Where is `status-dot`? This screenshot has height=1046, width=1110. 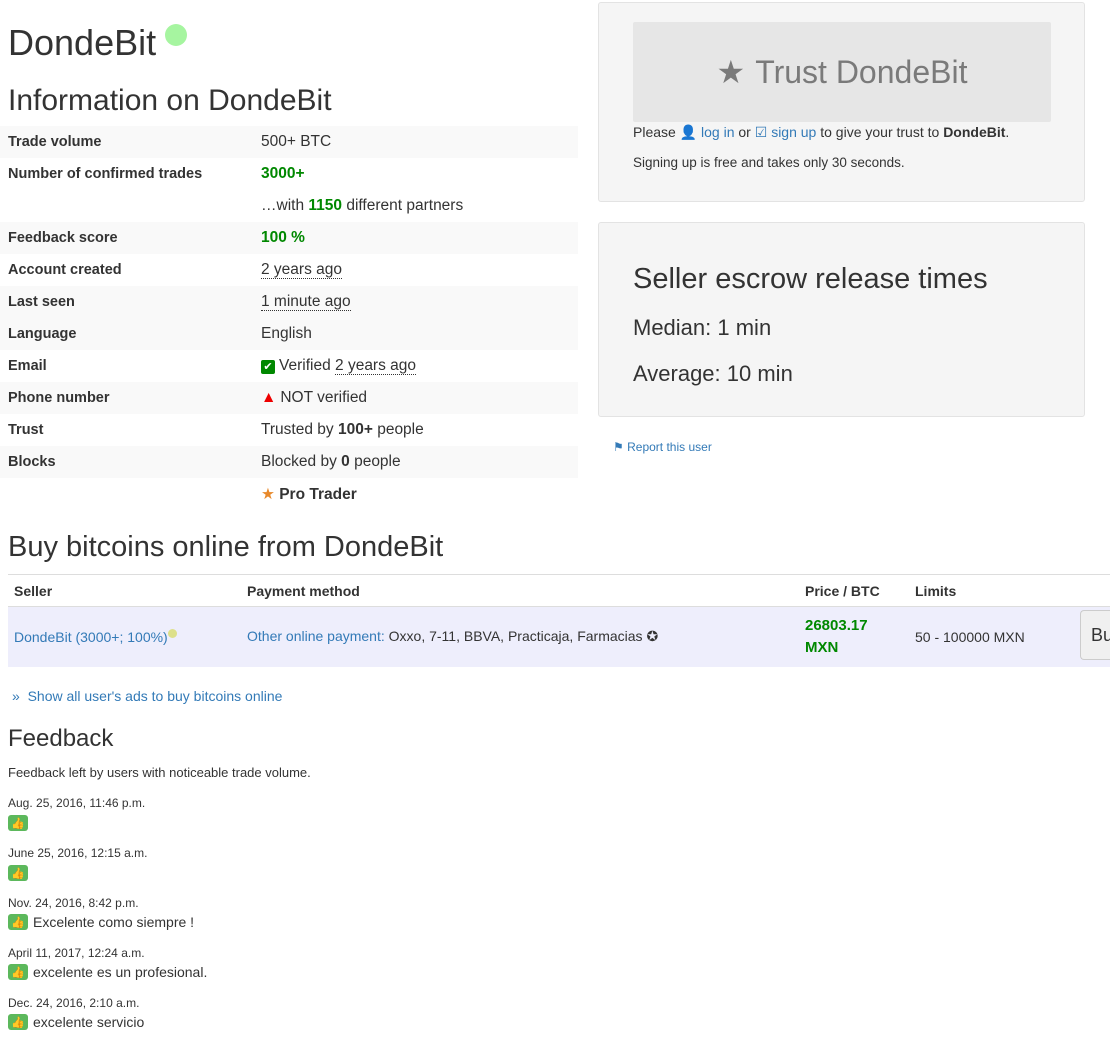
status-dot is located at coordinates (172, 633).